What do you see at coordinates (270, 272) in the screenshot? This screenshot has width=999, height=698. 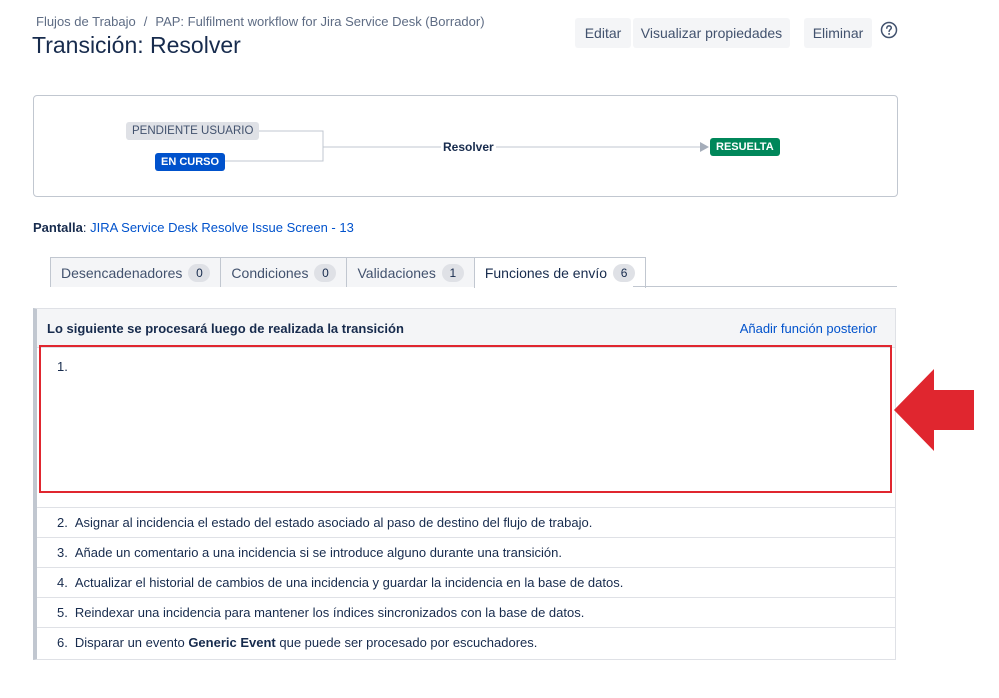 I see `tab-label: Condiciones` at bounding box center [270, 272].